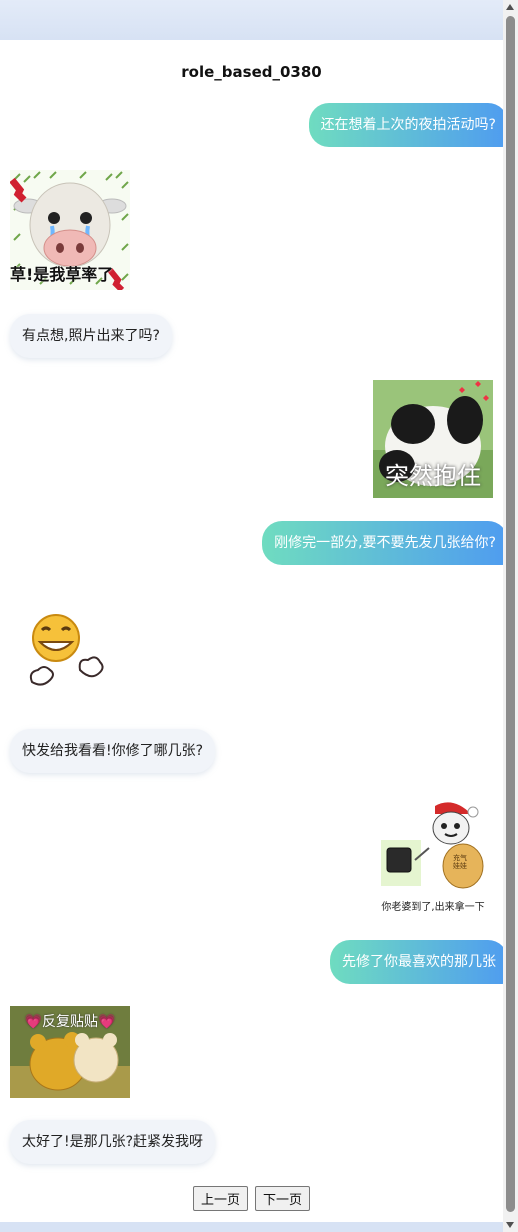 The width and height of the screenshot is (518, 1232). Describe the element at coordinates (251, 1198) in the screenshot. I see `pagination: 上一页 下一页` at that location.